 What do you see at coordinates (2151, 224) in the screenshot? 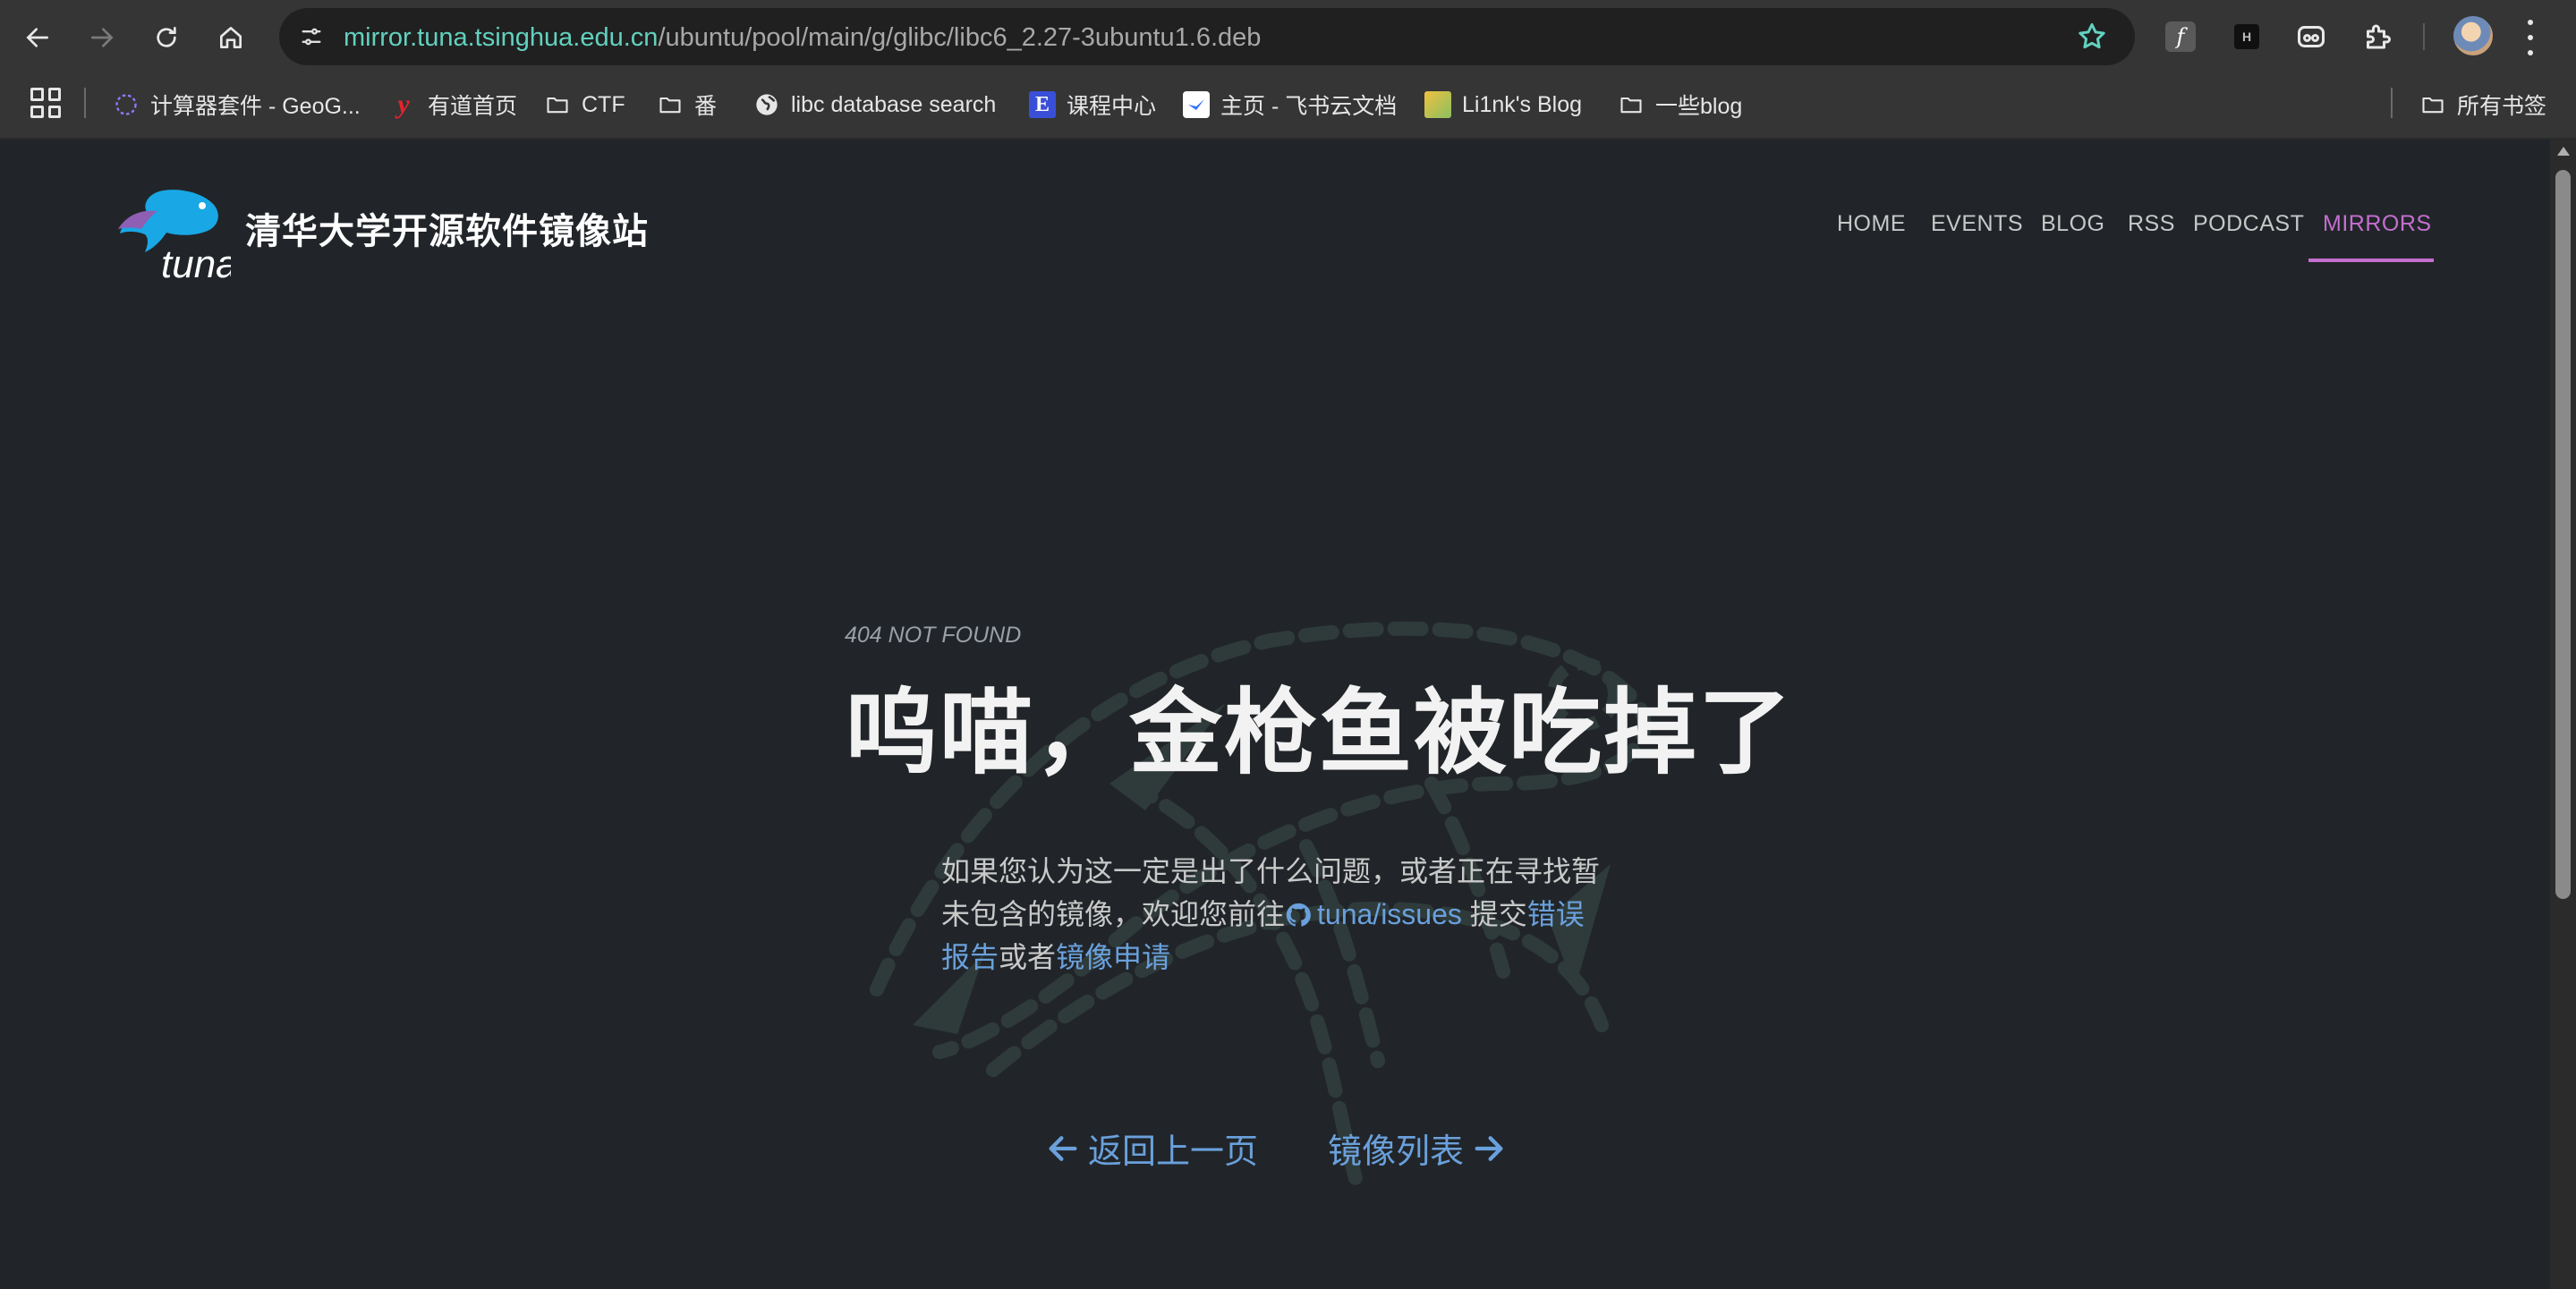
I see `nav-rss: RSS` at bounding box center [2151, 224].